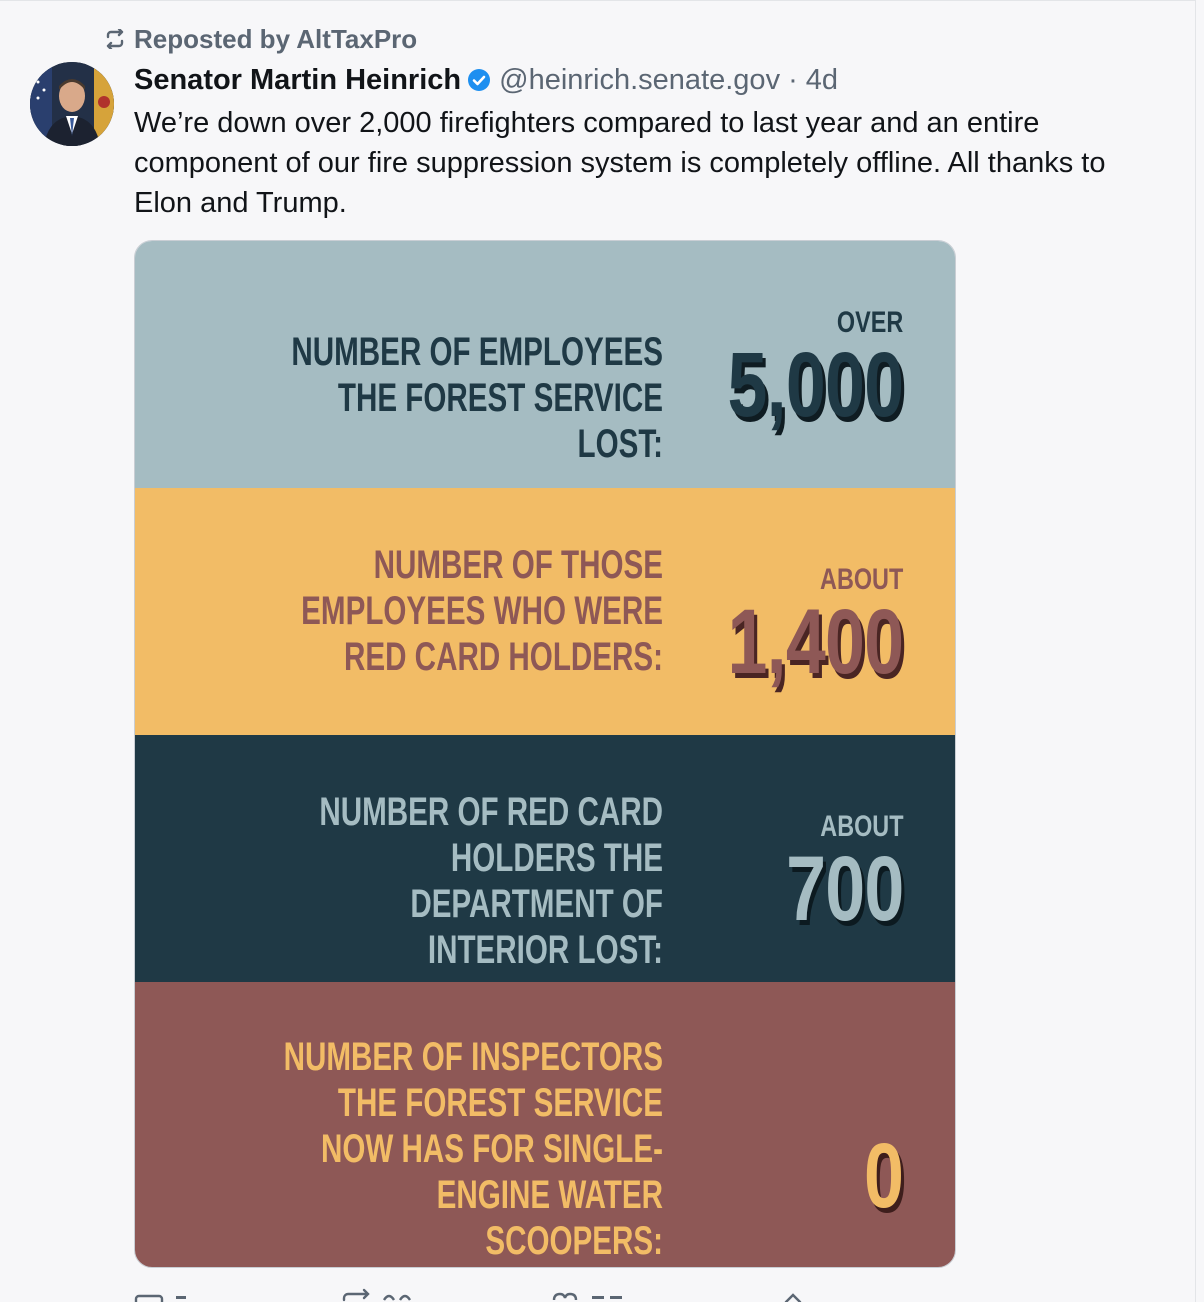 The height and width of the screenshot is (1302, 1204). Describe the element at coordinates (275, 39) in the screenshot. I see `repost-text: Reposted by AltTaxPro` at that location.